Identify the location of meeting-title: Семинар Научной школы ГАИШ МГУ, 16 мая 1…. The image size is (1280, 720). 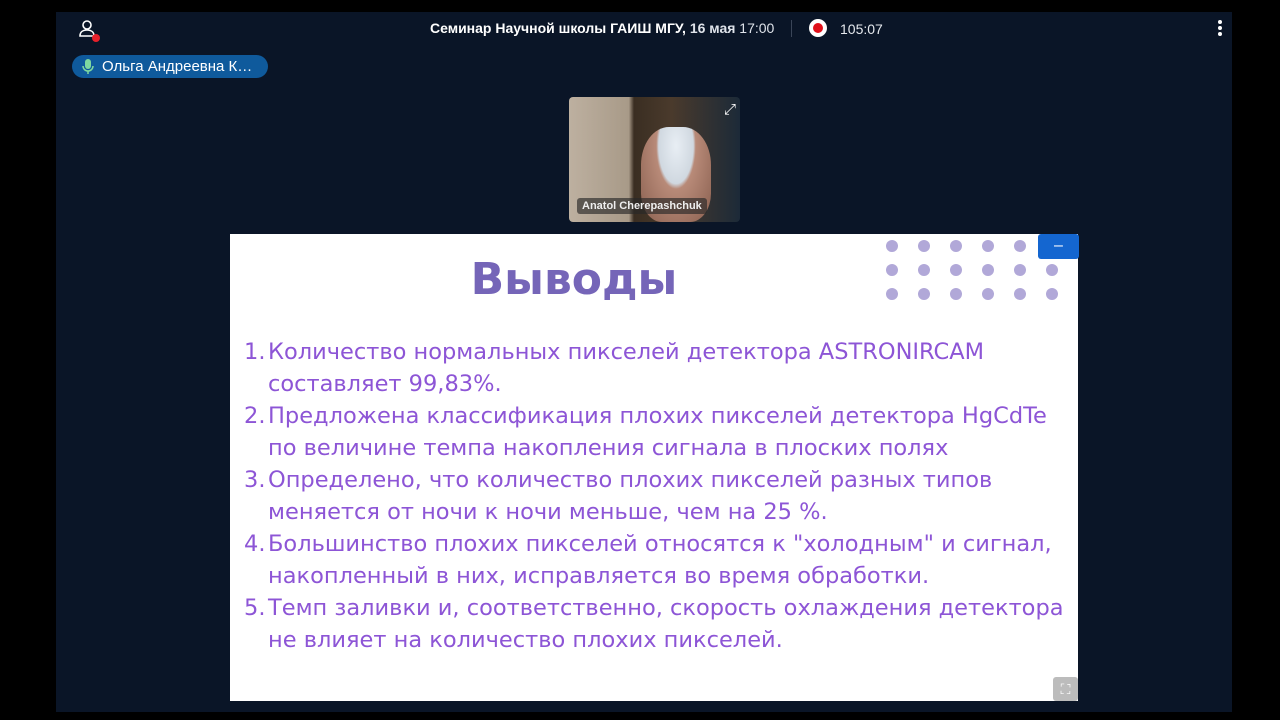
(602, 28).